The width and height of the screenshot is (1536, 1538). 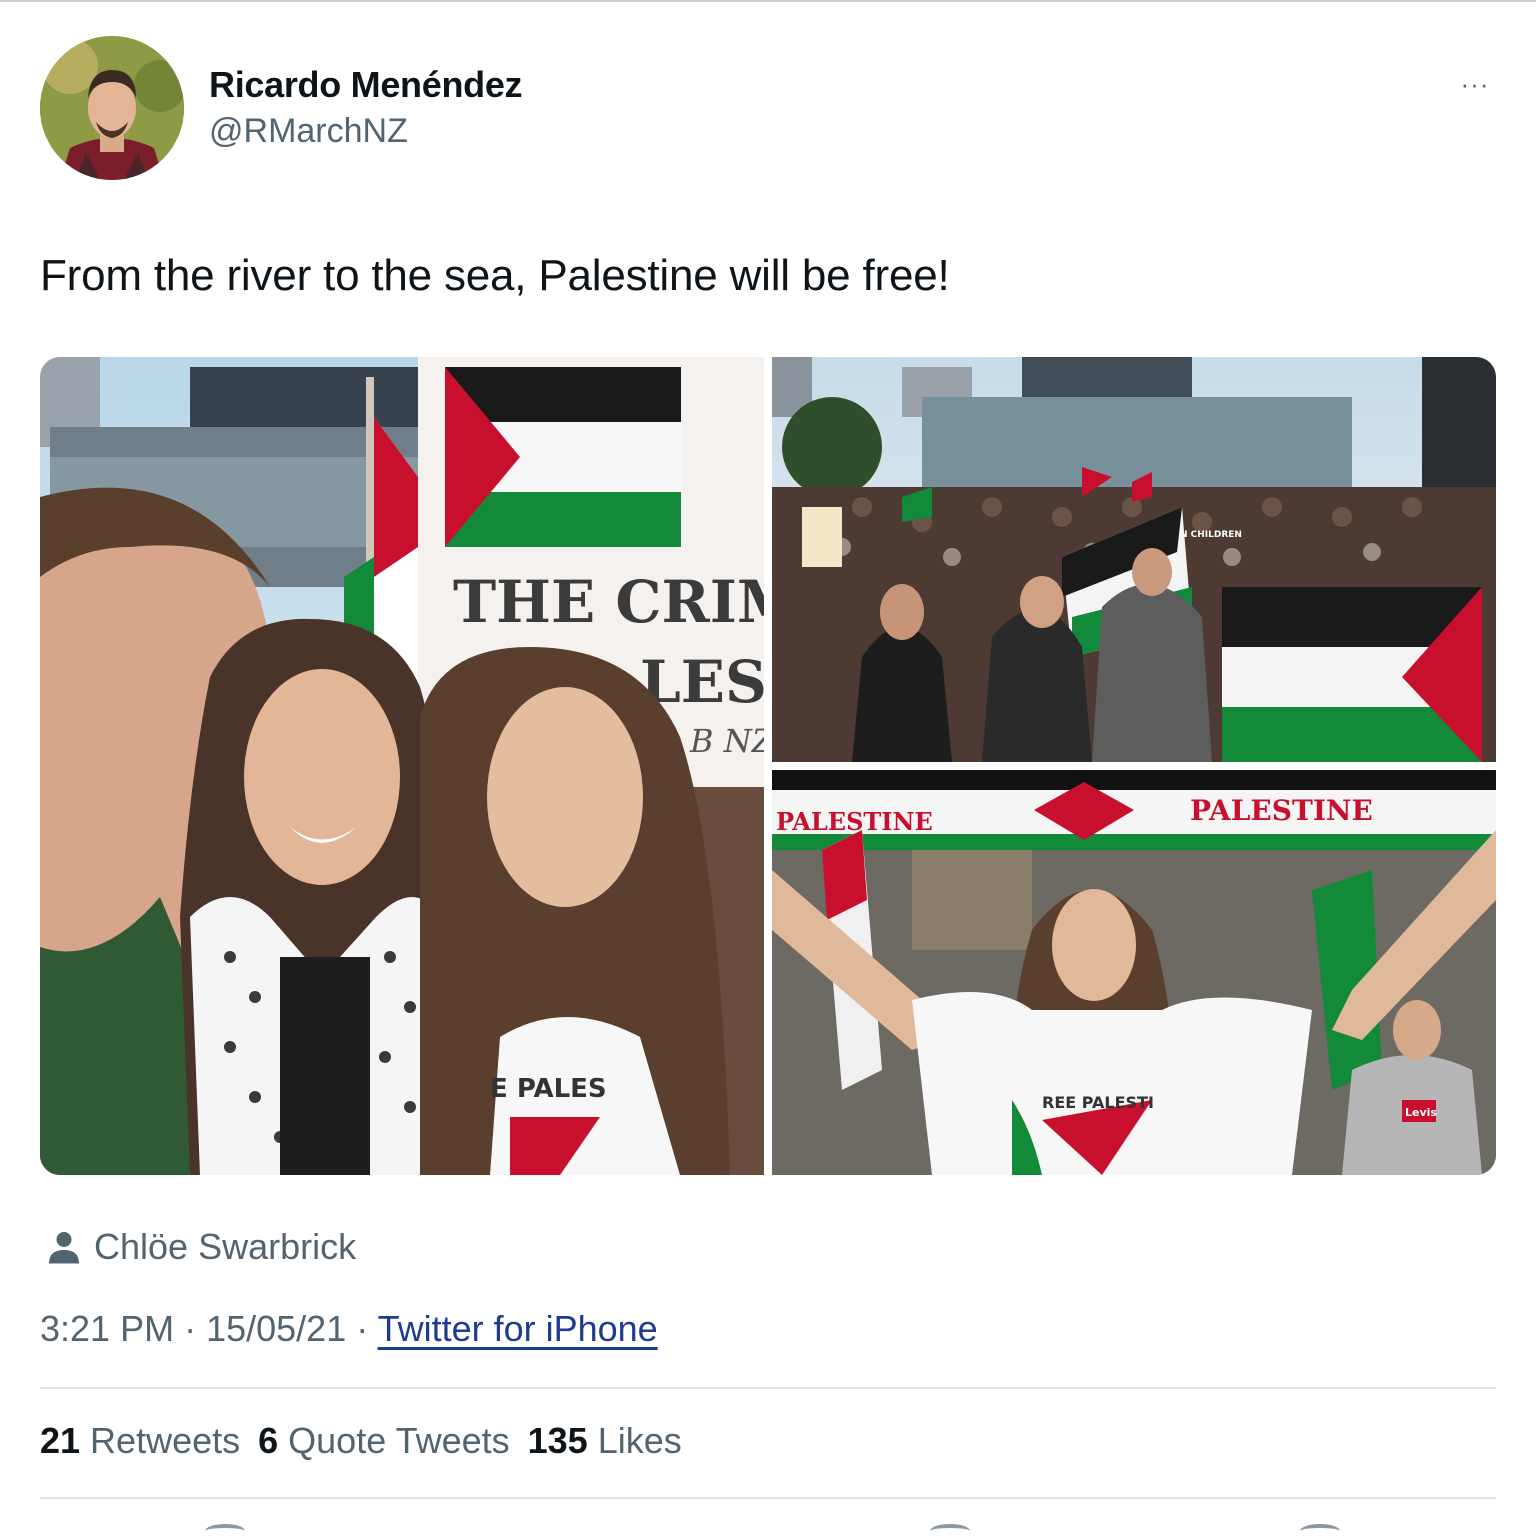 I want to click on tweet-date: 15/05/21, so click(x=276, y=1328).